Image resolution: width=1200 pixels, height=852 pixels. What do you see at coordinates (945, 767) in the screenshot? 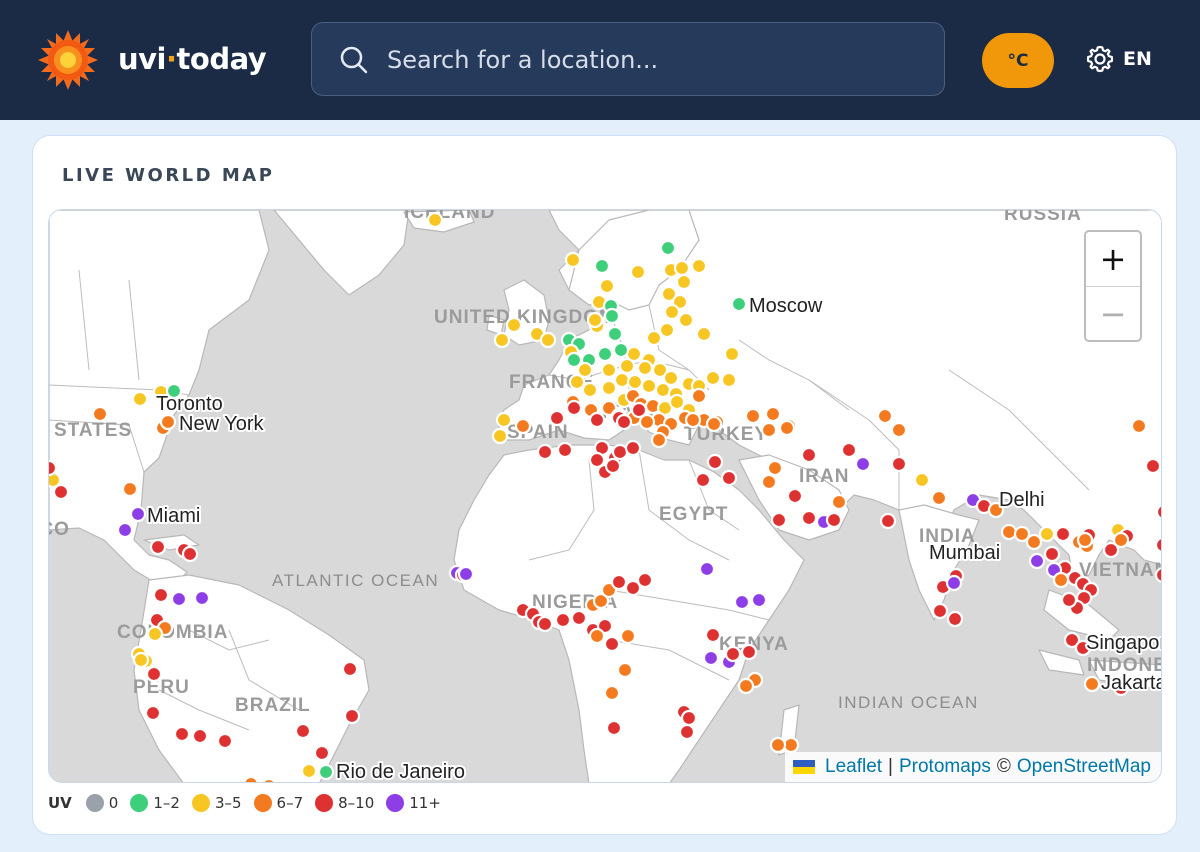
I see `protomaps-link: Protomaps` at bounding box center [945, 767].